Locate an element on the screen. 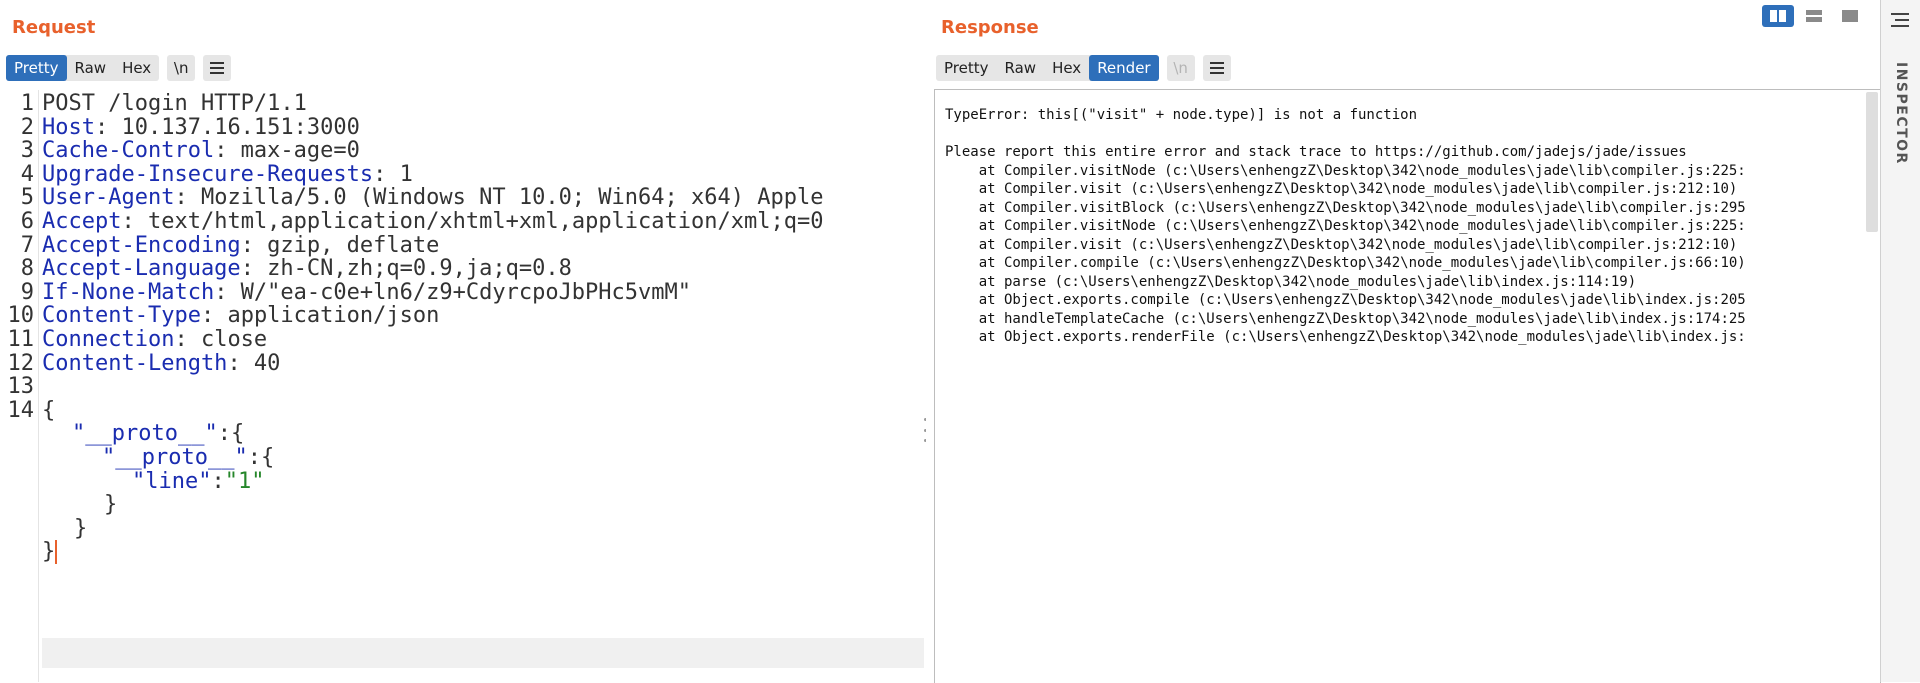 The width and height of the screenshot is (1920, 683). split-vertical-icon is located at coordinates (1814, 16).